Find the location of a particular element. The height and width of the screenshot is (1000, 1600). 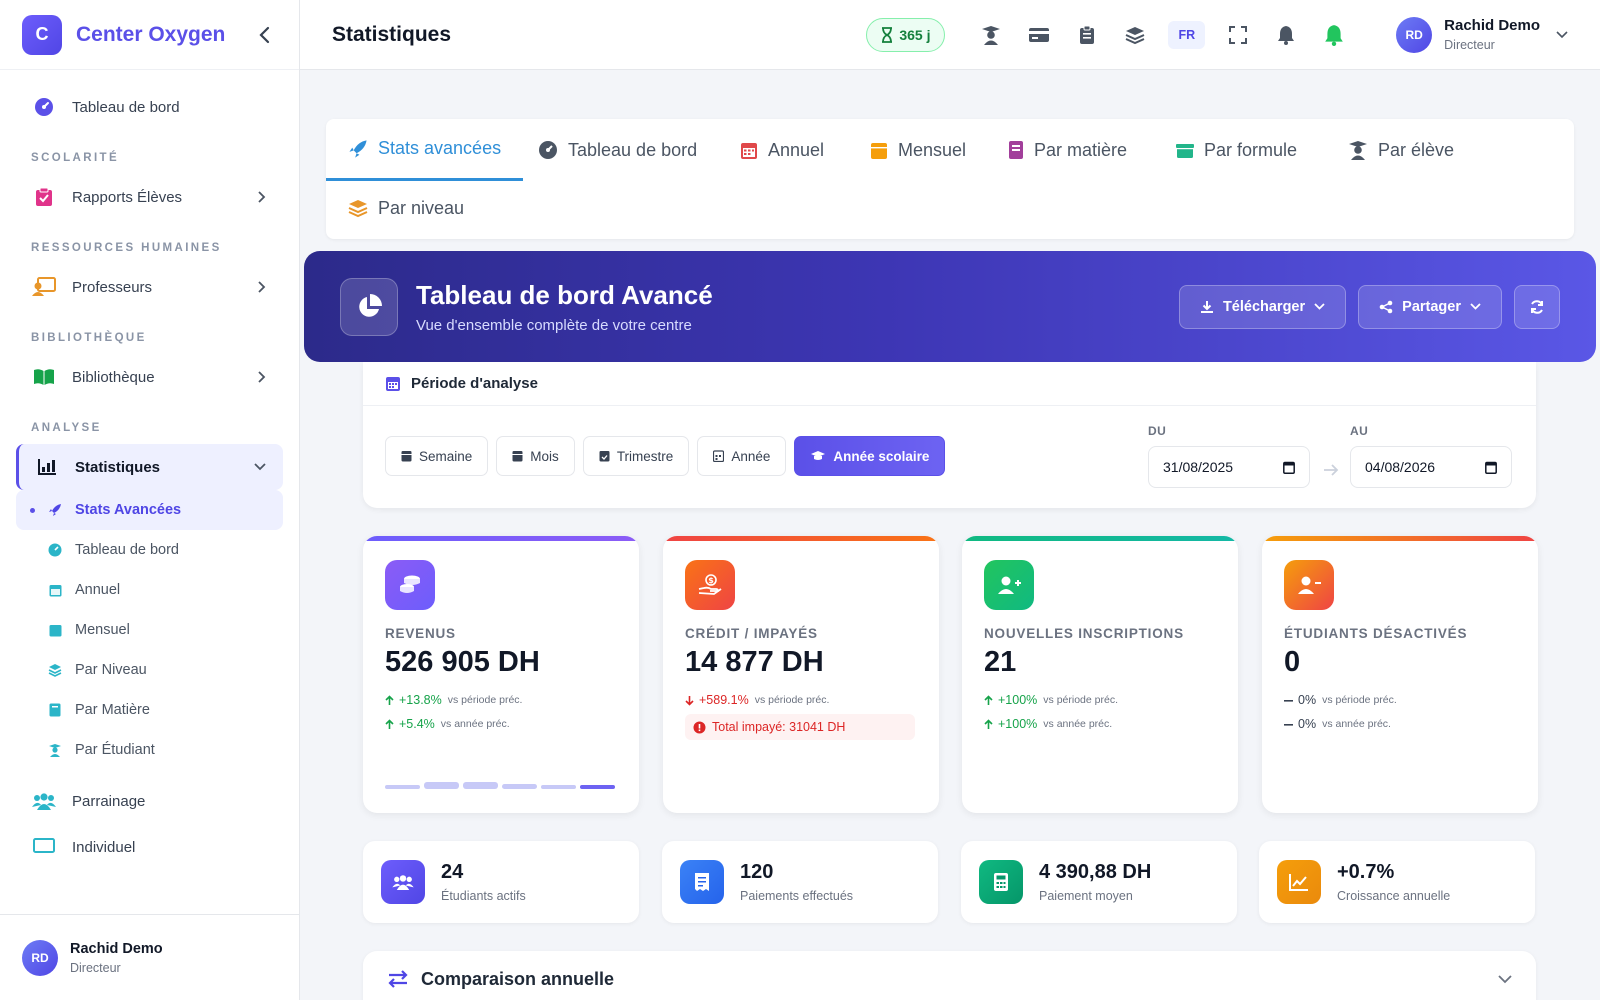

sidebar-sub-tableau-de-bord: Tableau de bord is located at coordinates (149, 550).